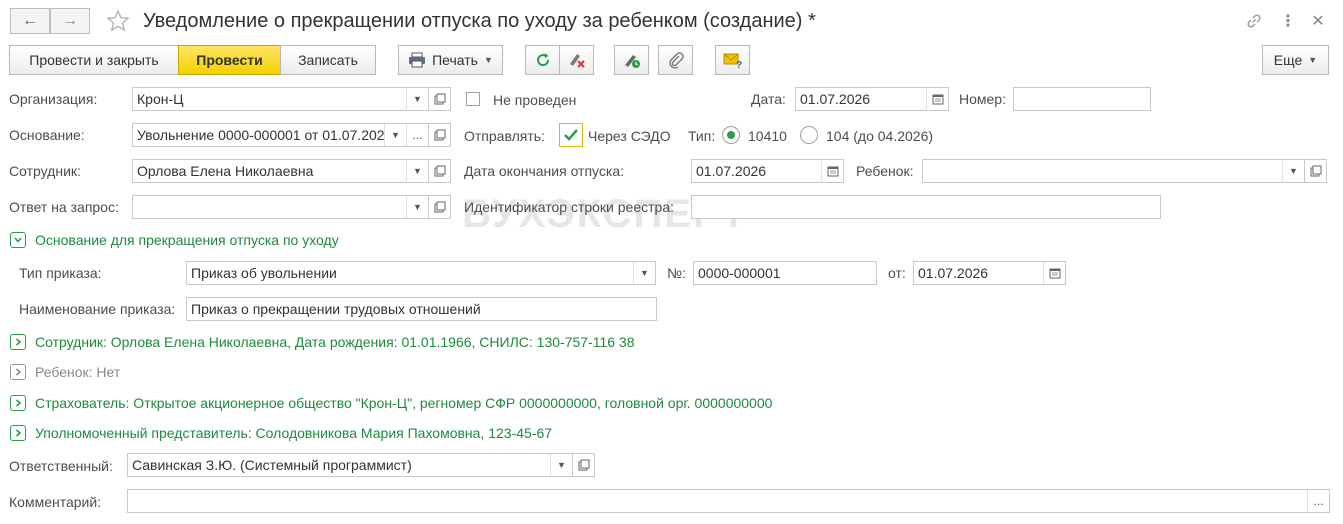  Describe the element at coordinates (785, 273) in the screenshot. I see `order-number-field: 0000-000001` at that location.